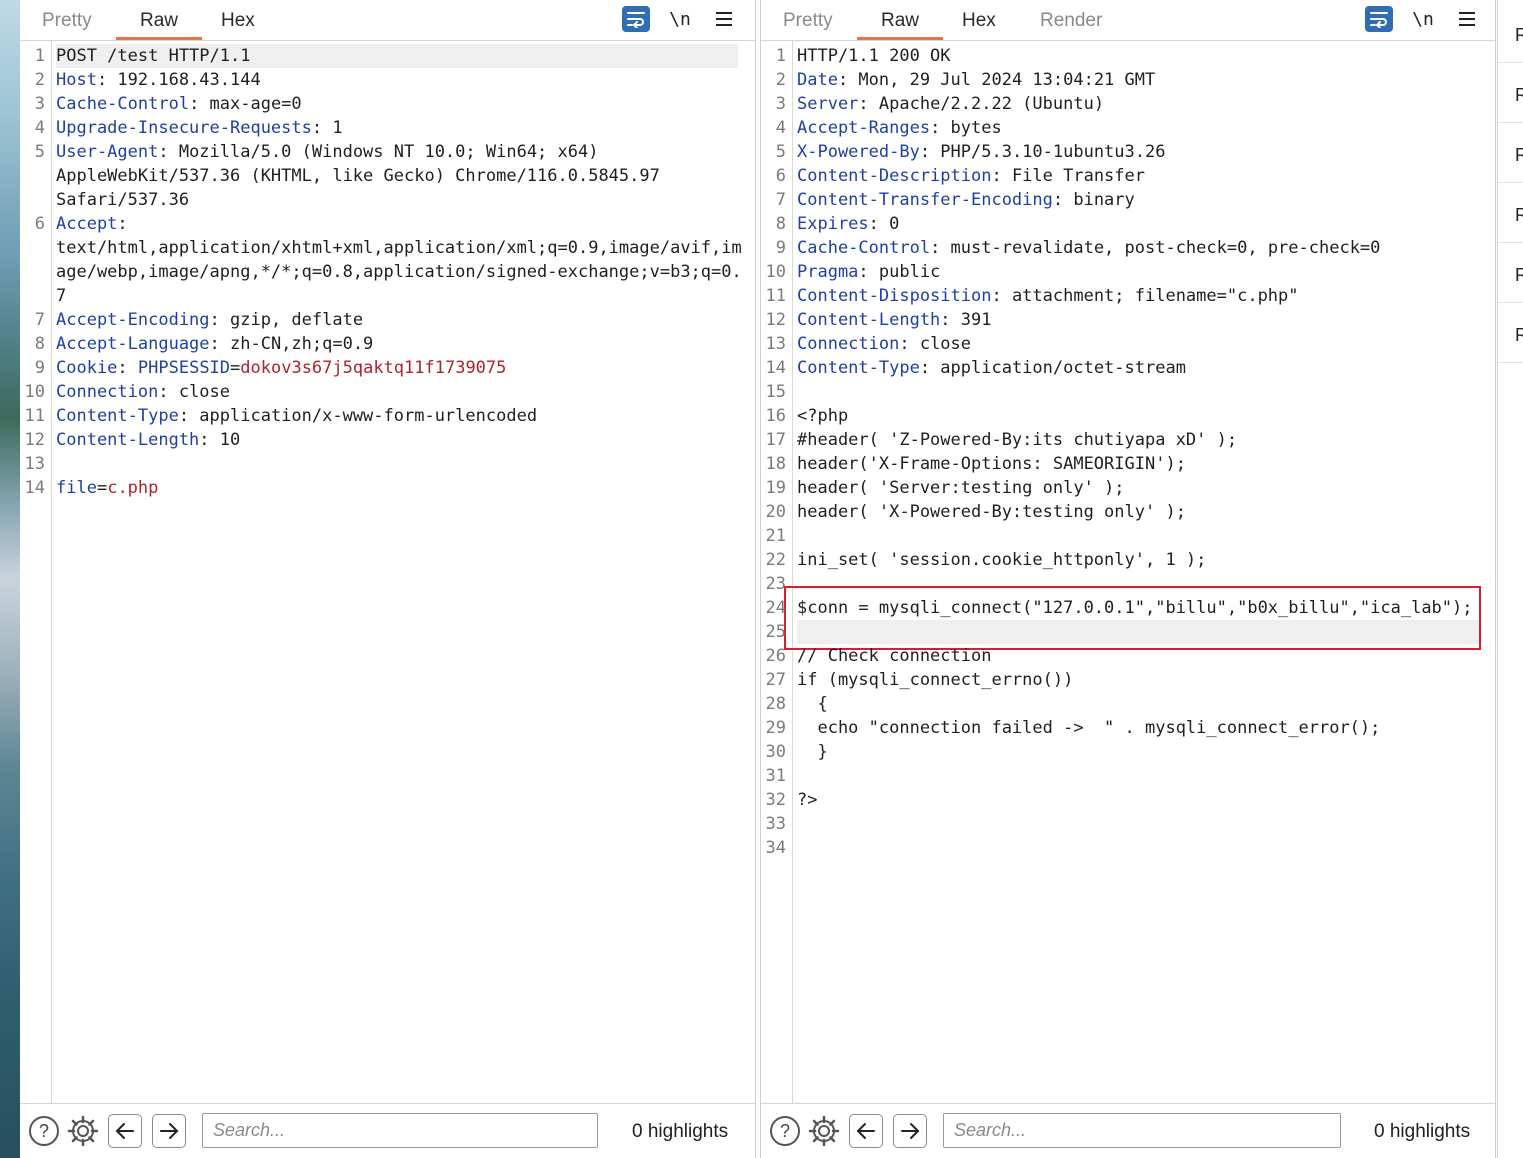  I want to click on line-number: 30, so click(775, 752).